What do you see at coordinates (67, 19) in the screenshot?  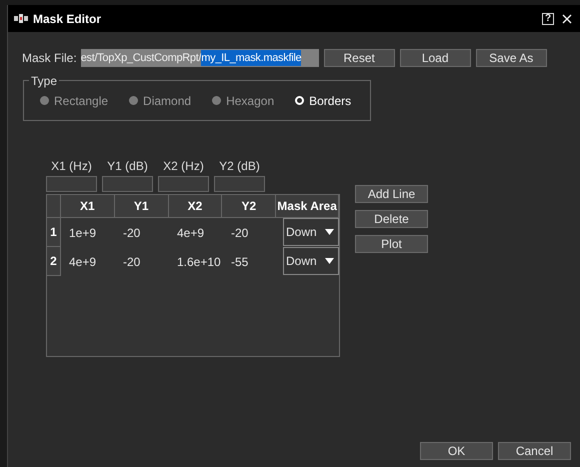 I see `window-title: Mask Editor` at bounding box center [67, 19].